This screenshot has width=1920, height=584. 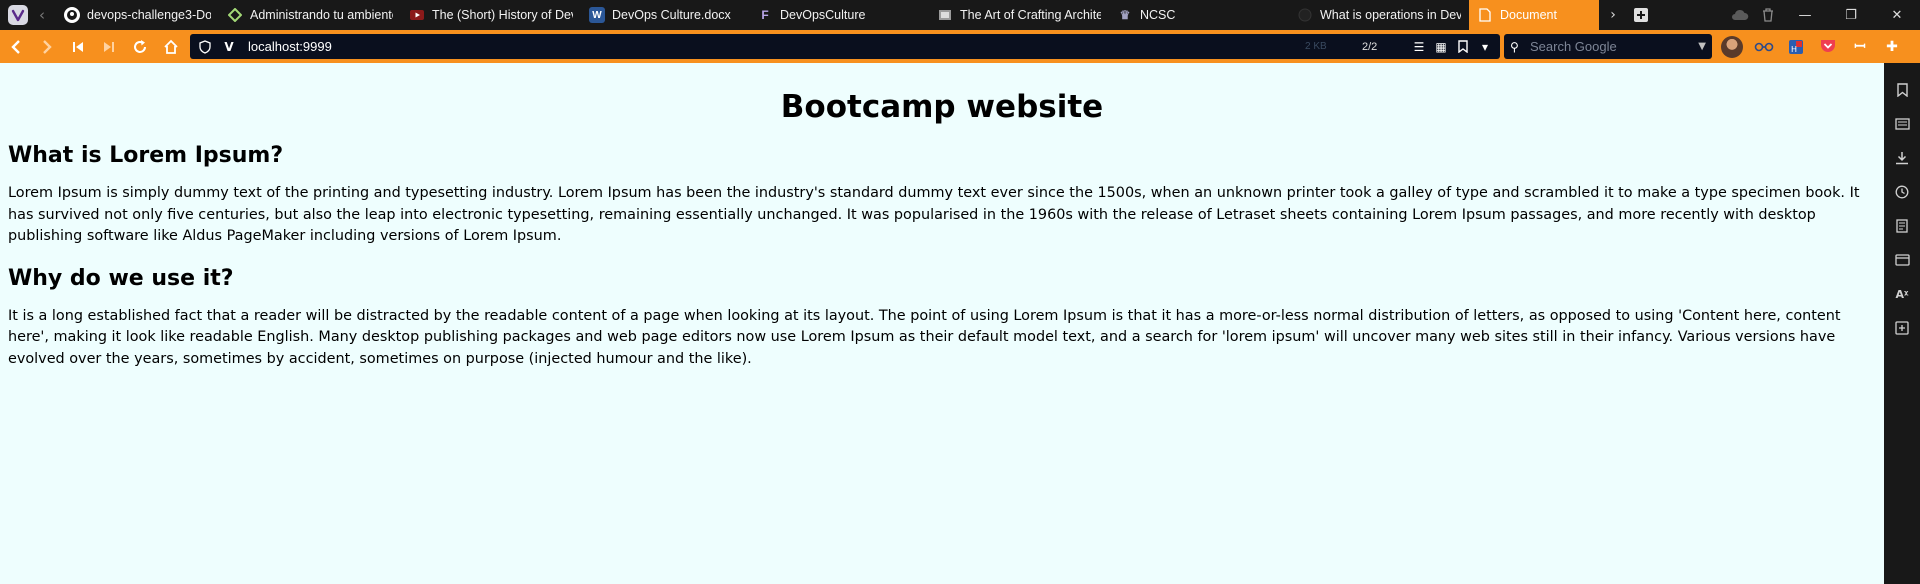 What do you see at coordinates (1897, 15) in the screenshot?
I see `close-icon: ✕` at bounding box center [1897, 15].